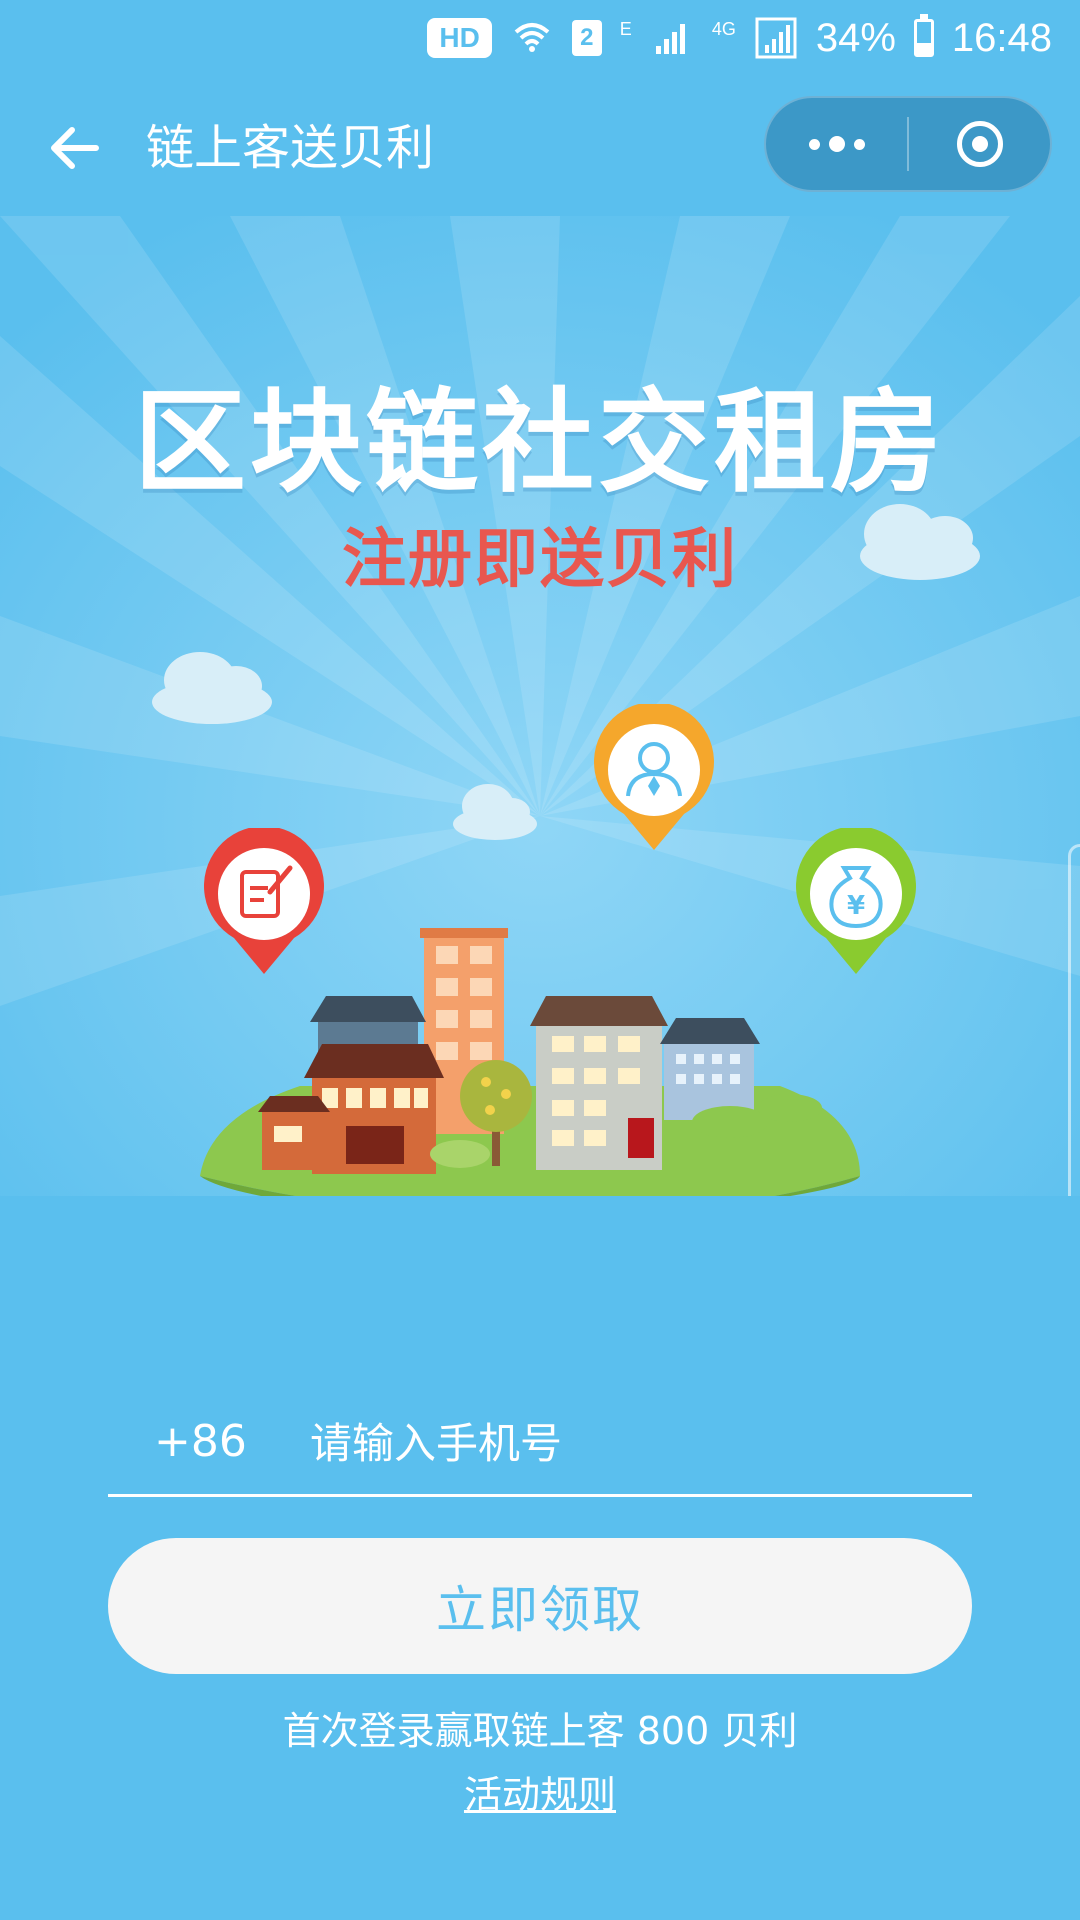 This screenshot has width=1080, height=1920. Describe the element at coordinates (855, 37) in the screenshot. I see `battery-percent: 34%` at that location.